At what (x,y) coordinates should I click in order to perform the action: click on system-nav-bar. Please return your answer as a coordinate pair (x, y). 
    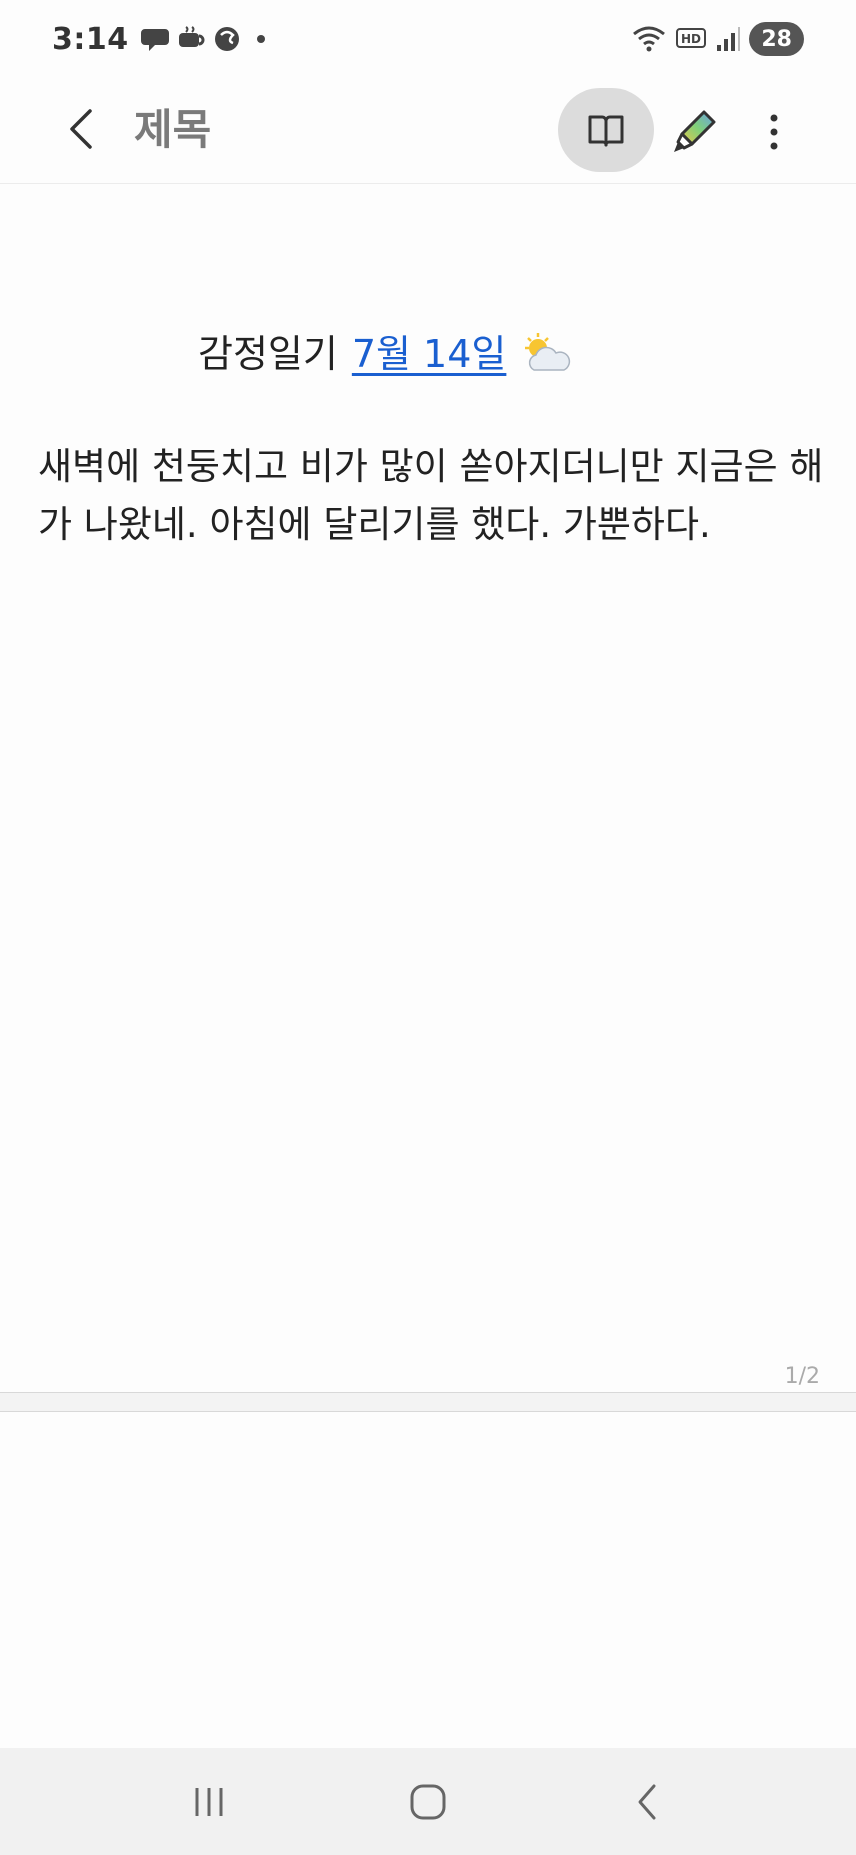
    Looking at the image, I should click on (428, 1801).